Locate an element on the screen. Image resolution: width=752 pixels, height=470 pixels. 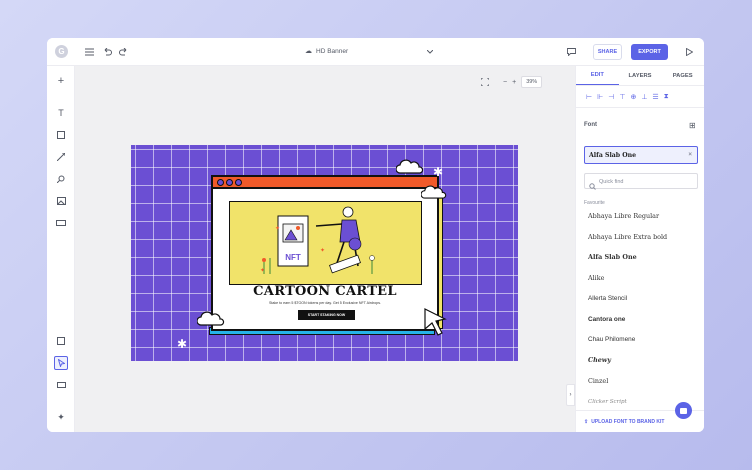
align-center-h-icon: ⊩ is located at coordinates (600, 97).